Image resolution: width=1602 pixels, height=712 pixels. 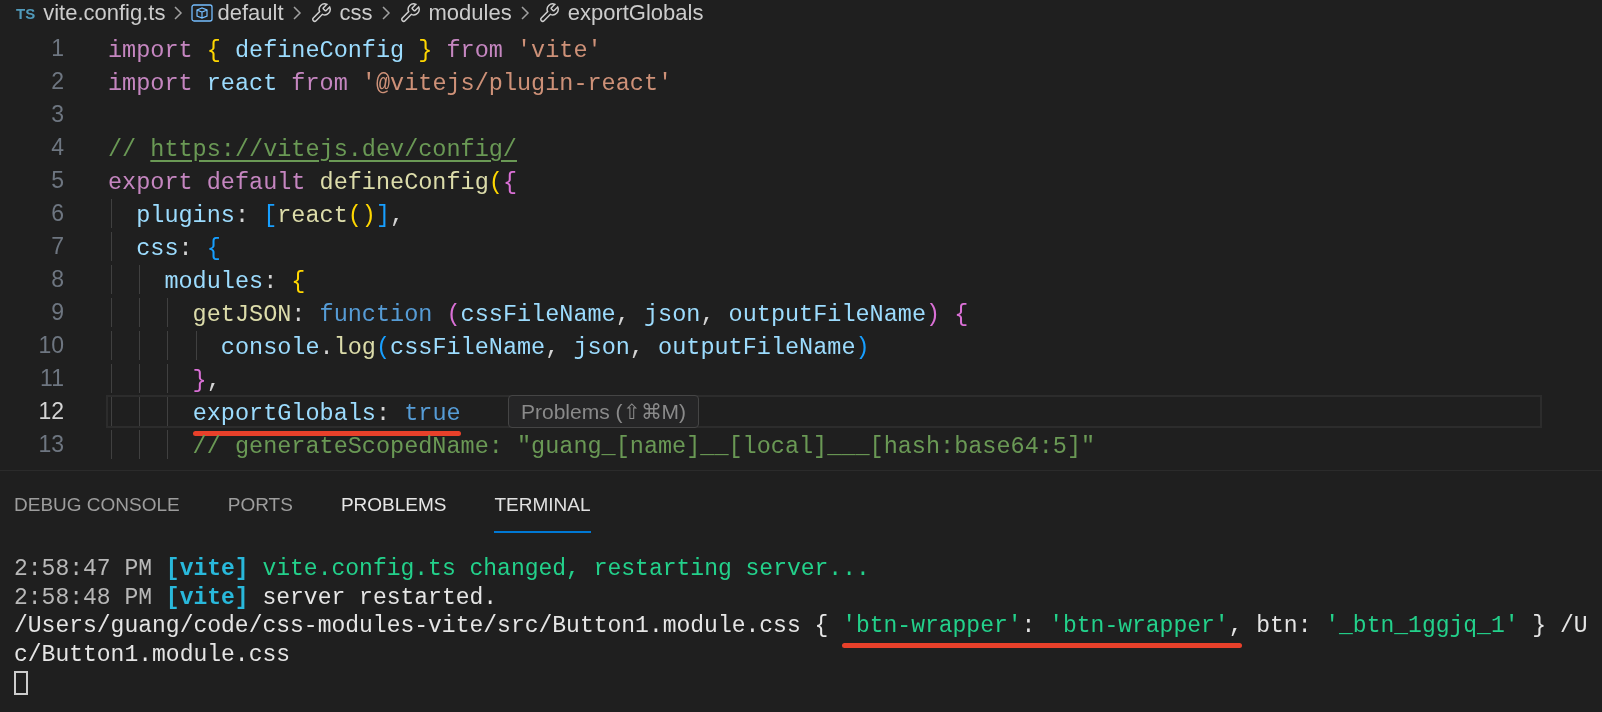 I want to click on code-line: import { defineConfig } from 'vite', so click(x=355, y=50).